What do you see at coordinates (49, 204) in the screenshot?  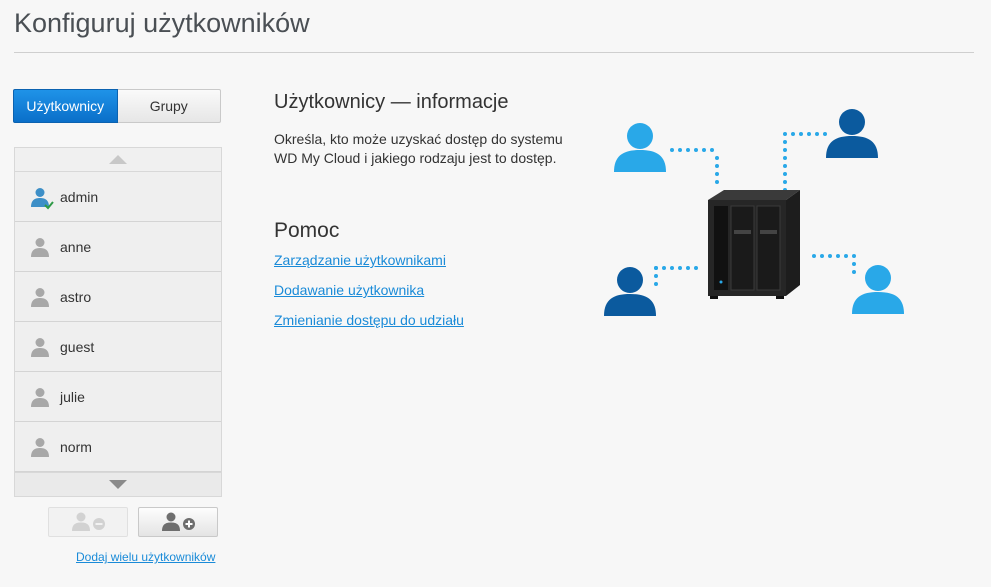 I see `check-icon` at bounding box center [49, 204].